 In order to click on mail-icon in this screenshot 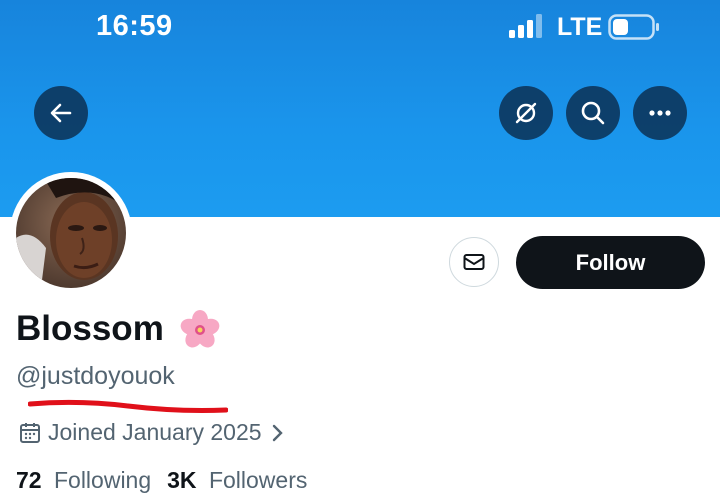, I will do `click(474, 262)`.